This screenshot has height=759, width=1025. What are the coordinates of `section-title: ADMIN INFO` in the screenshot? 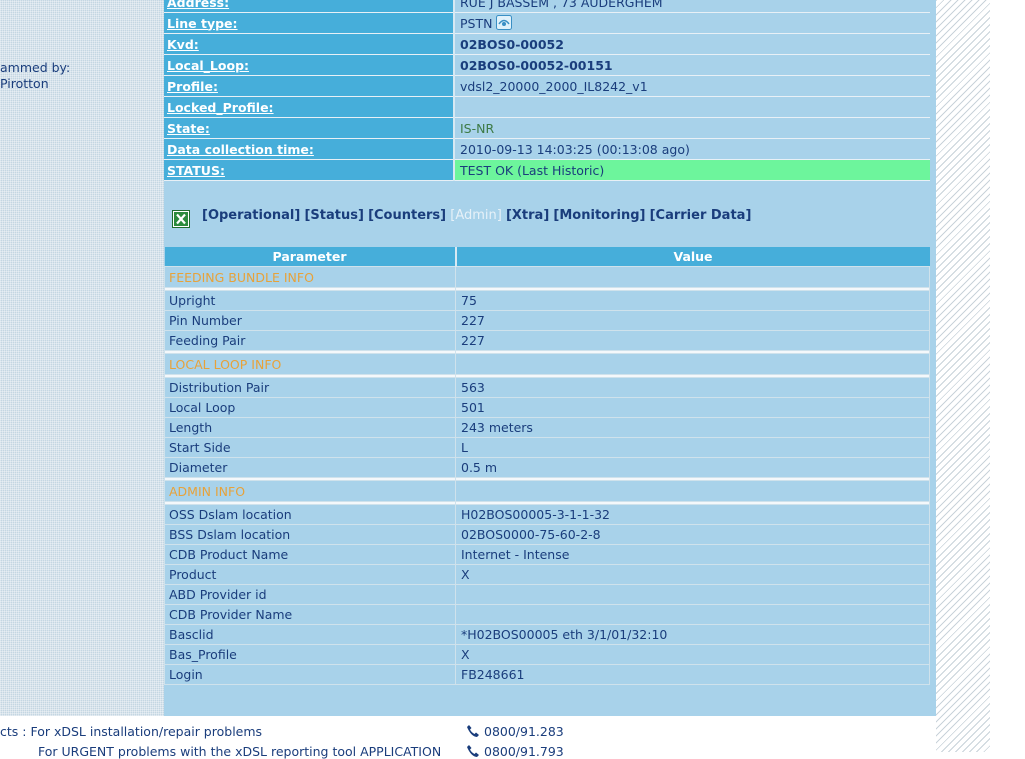 It's located at (310, 491).